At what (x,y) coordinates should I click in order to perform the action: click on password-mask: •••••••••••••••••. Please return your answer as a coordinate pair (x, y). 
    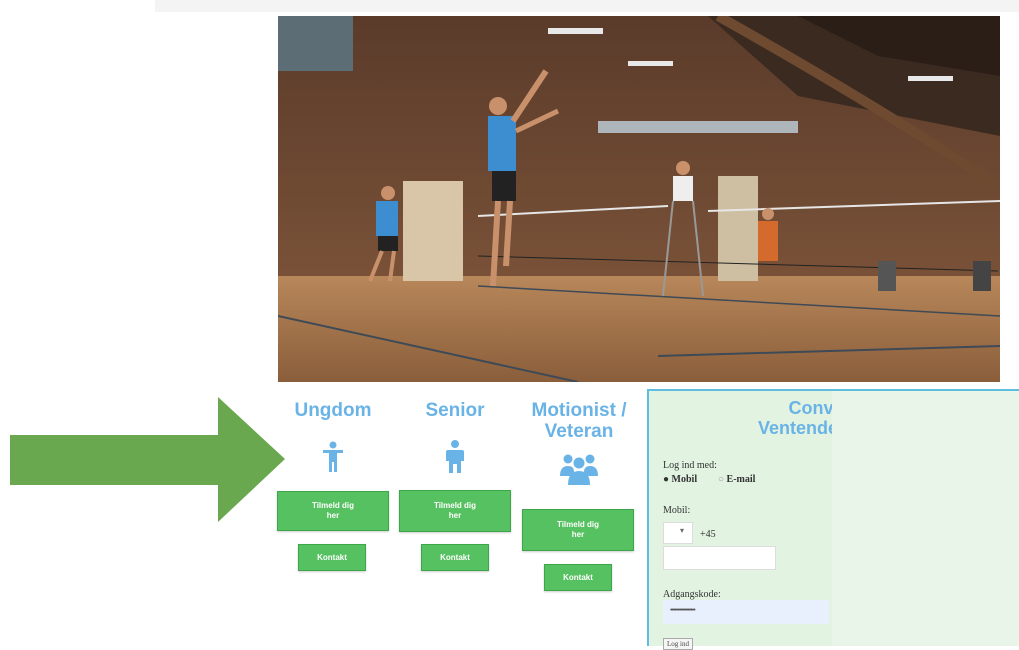
    Looking at the image, I should click on (683, 610).